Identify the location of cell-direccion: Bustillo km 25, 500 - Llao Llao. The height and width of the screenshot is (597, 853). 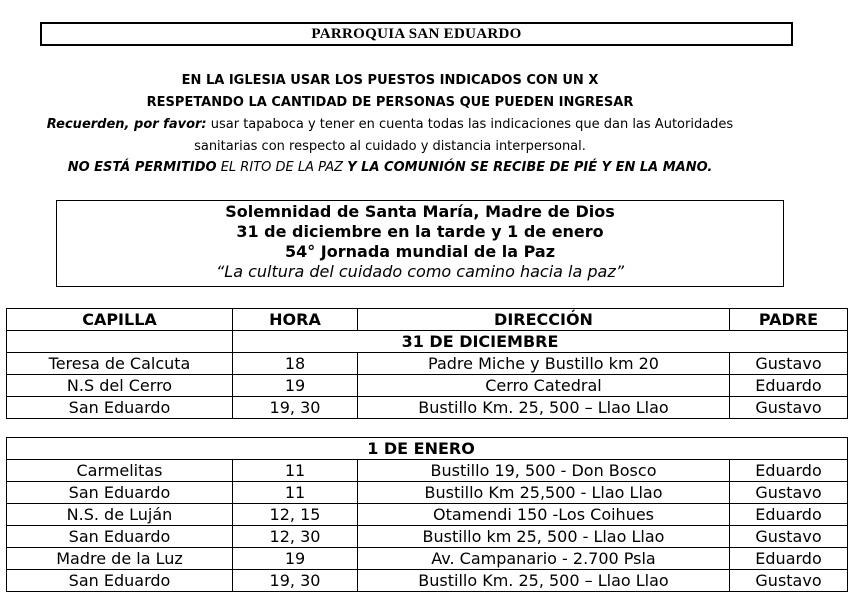
(543, 536).